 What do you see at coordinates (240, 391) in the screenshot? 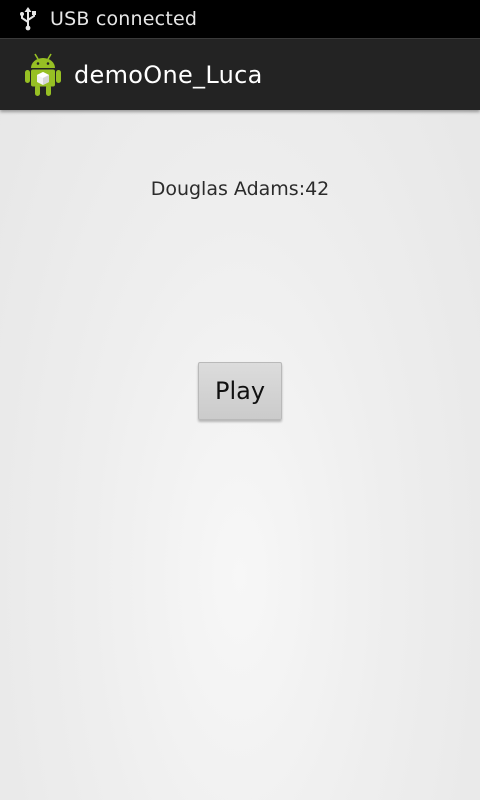
I see `play-button: Play` at bounding box center [240, 391].